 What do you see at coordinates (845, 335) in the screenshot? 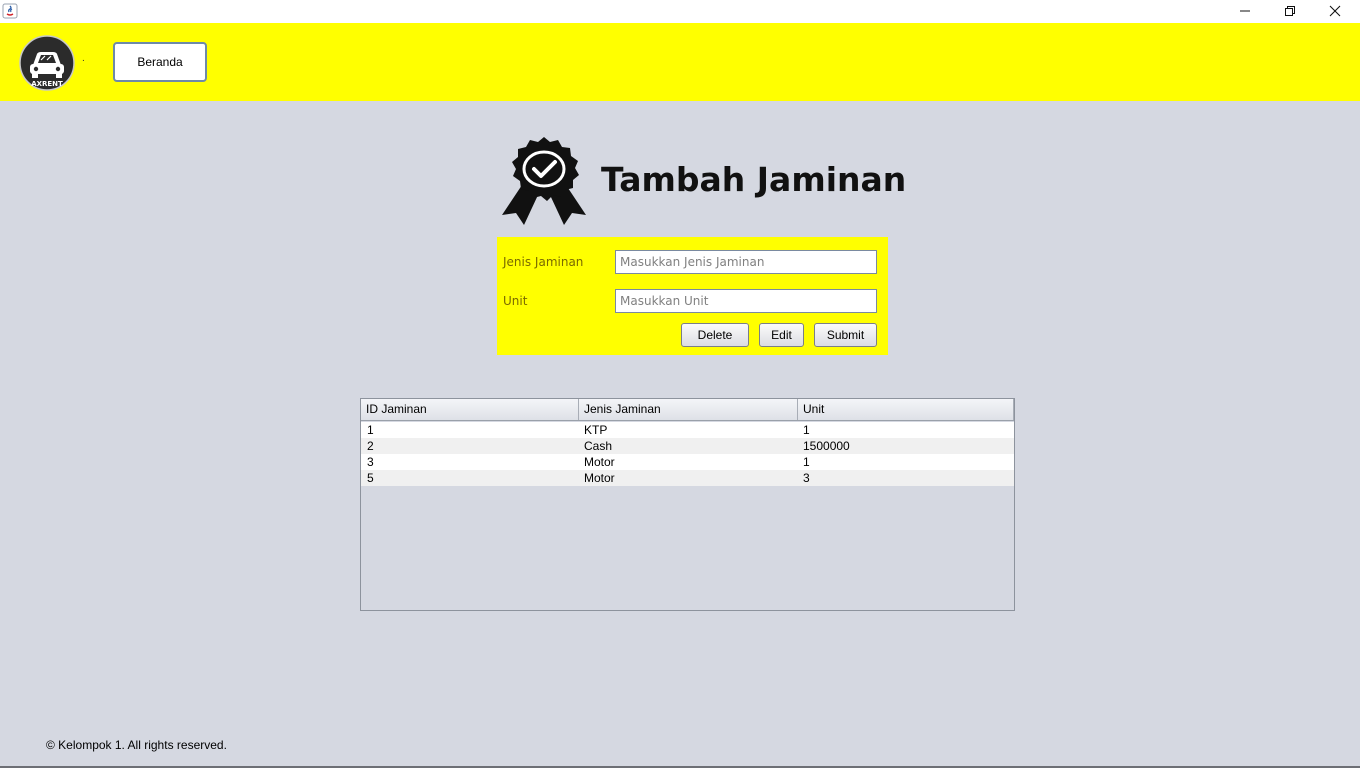
I see `submit-button: Submit` at bounding box center [845, 335].